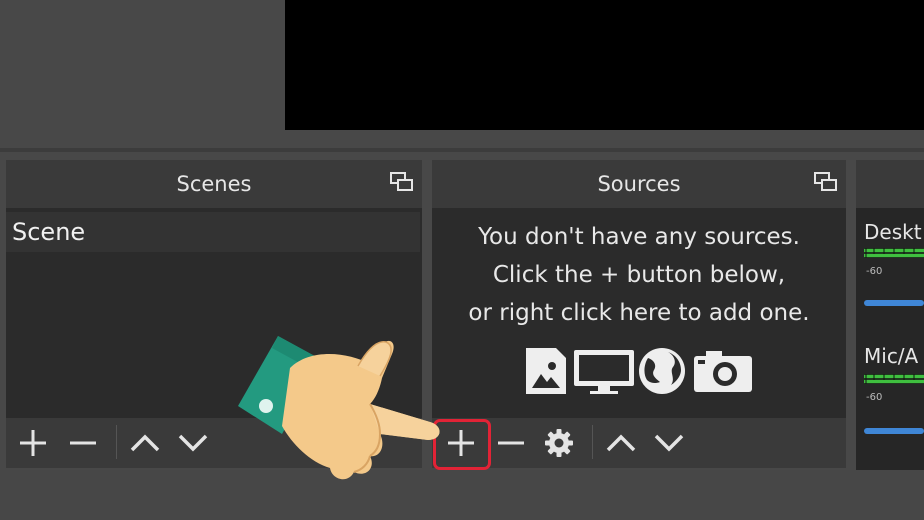 This screenshot has width=924, height=520. I want to click on remove-scene-button, so click(83, 443).